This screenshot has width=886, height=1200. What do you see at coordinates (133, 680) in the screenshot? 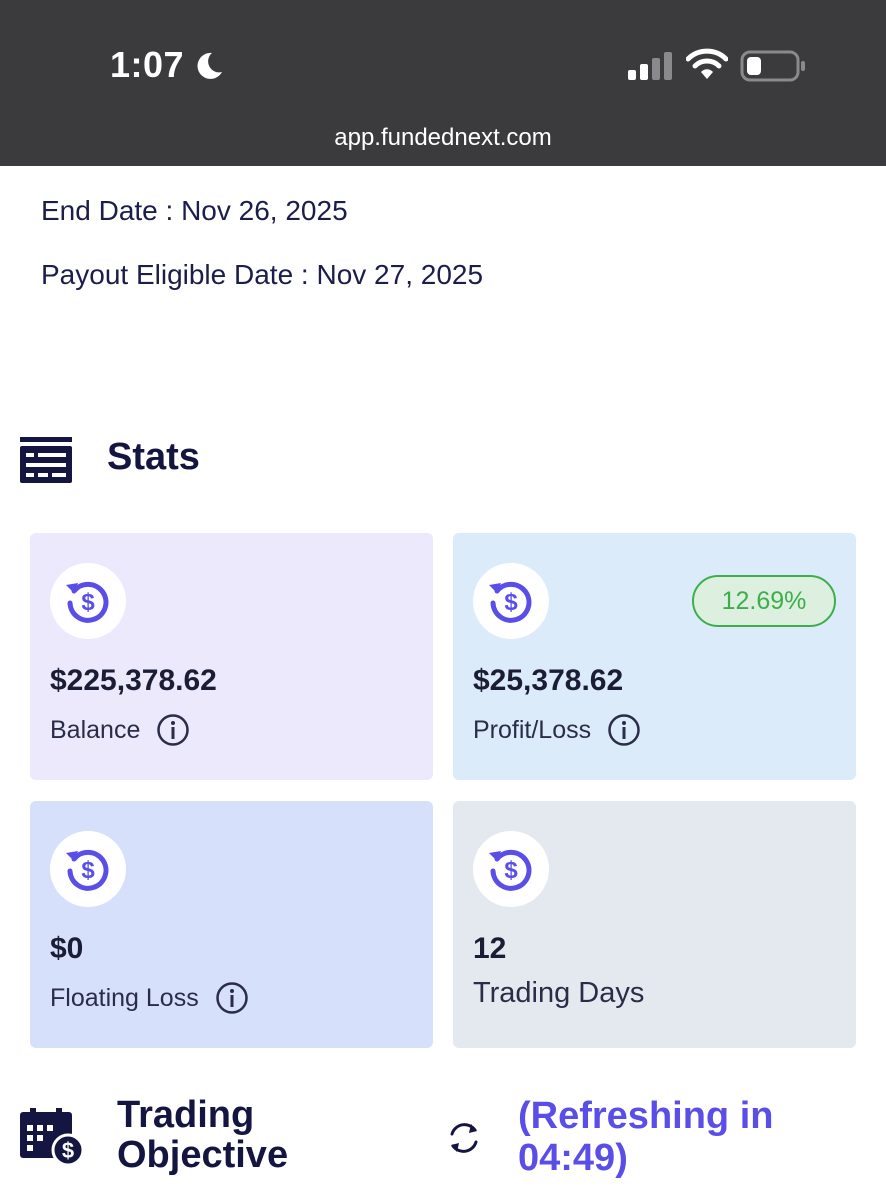
I see `balance-value: $225,378.62` at bounding box center [133, 680].